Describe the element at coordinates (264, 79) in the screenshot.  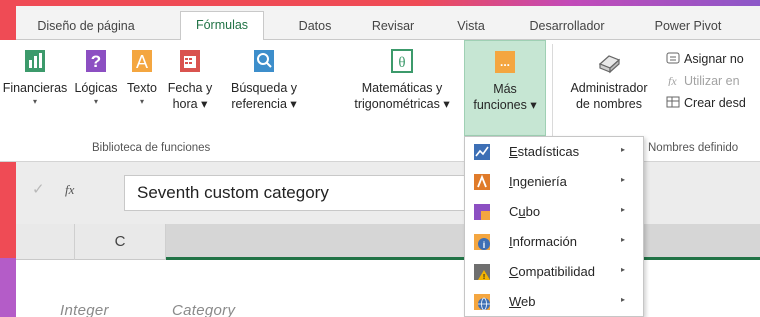
I see `lookup-button: Búsqueda y referencia ▾` at that location.